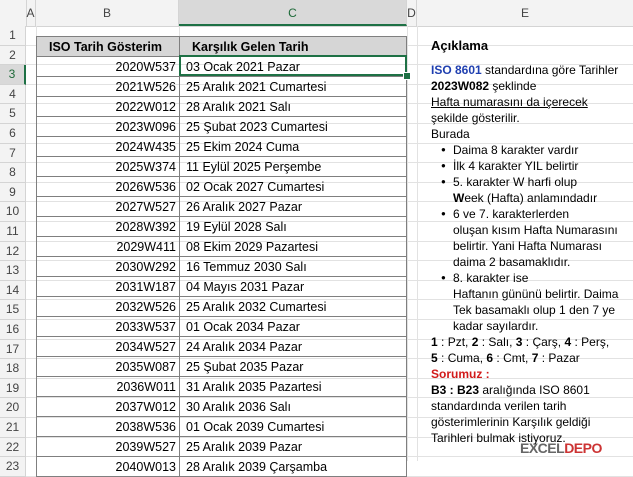  What do you see at coordinates (293, 146) in the screenshot?
I see `corresponding-date-cell: 25 Ekim 2024 Cuma` at bounding box center [293, 146].